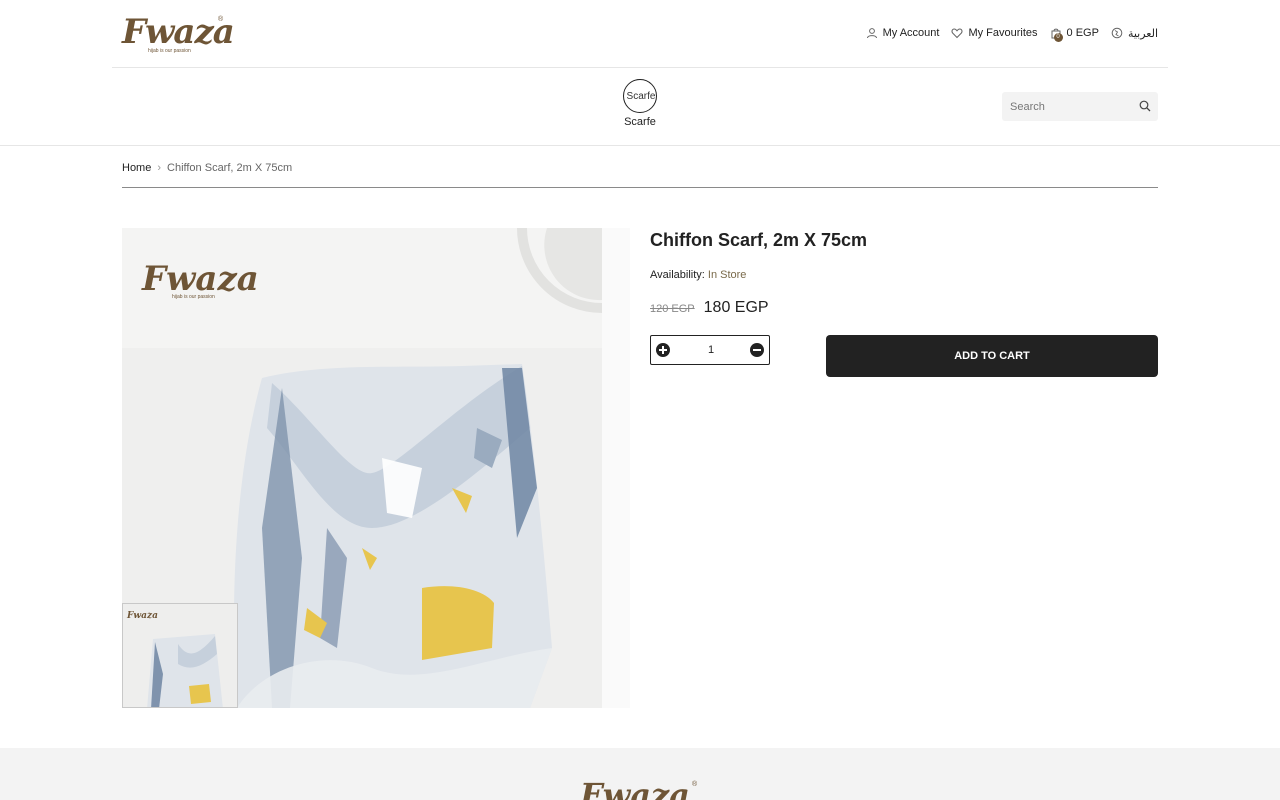 The width and height of the screenshot is (1280, 800). What do you see at coordinates (871, 33) in the screenshot?
I see `user-icon` at bounding box center [871, 33].